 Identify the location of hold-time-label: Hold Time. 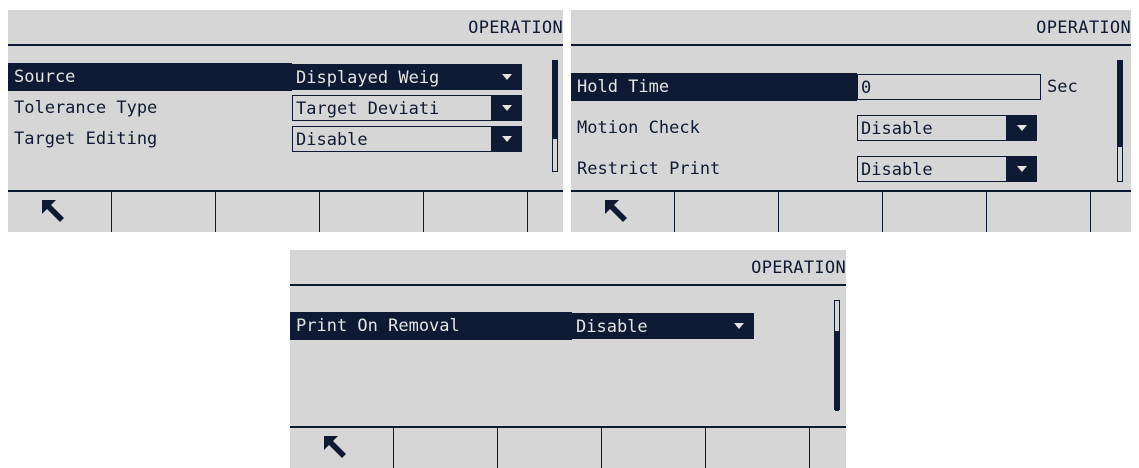
(714, 87).